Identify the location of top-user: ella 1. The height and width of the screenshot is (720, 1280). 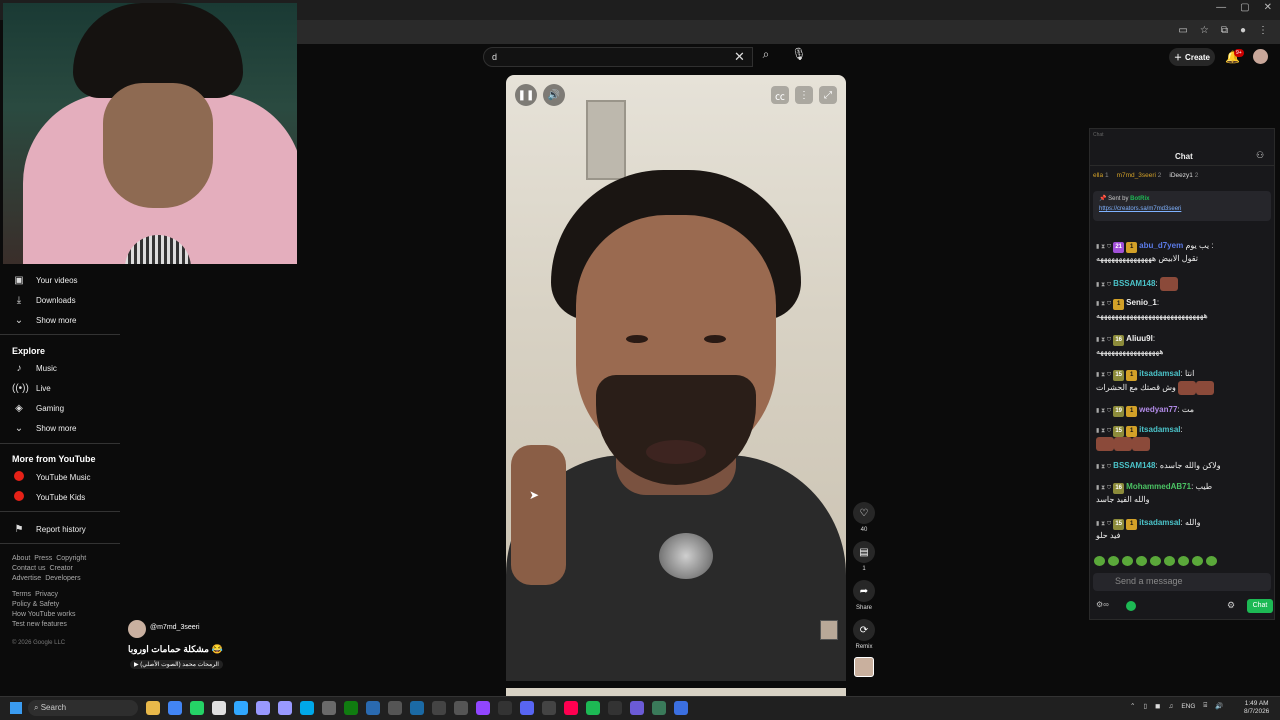
(1101, 175).